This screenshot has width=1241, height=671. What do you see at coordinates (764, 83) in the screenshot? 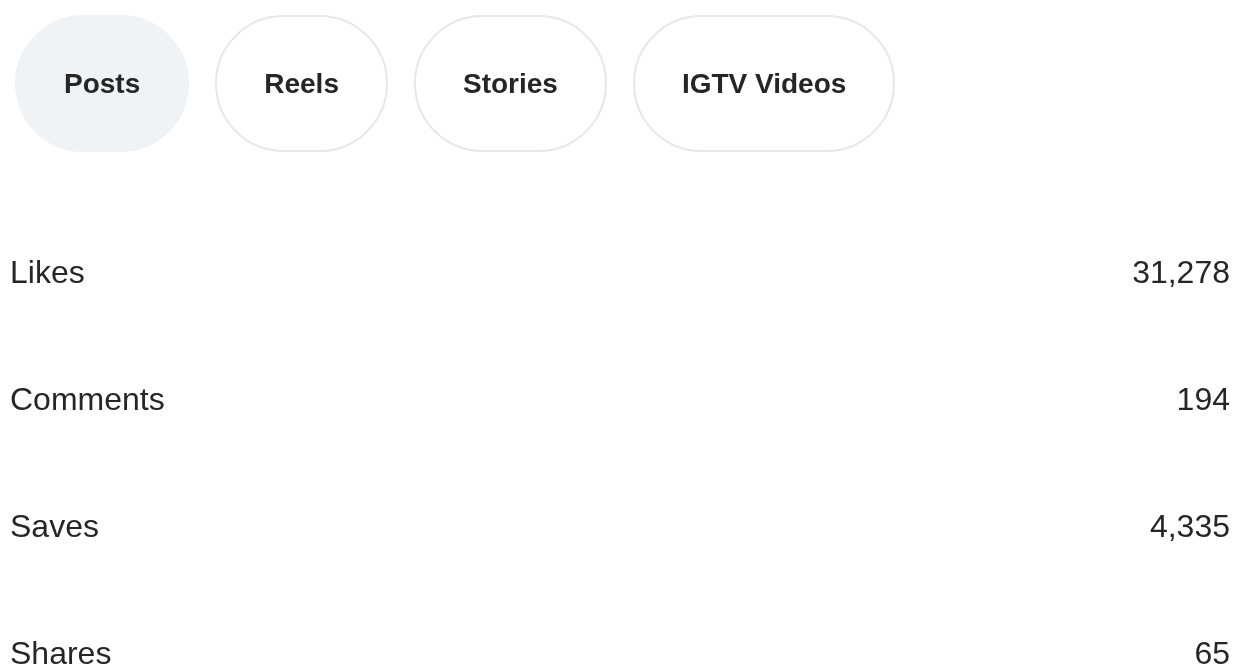
I see `tab: IGTV Videos` at bounding box center [764, 83].